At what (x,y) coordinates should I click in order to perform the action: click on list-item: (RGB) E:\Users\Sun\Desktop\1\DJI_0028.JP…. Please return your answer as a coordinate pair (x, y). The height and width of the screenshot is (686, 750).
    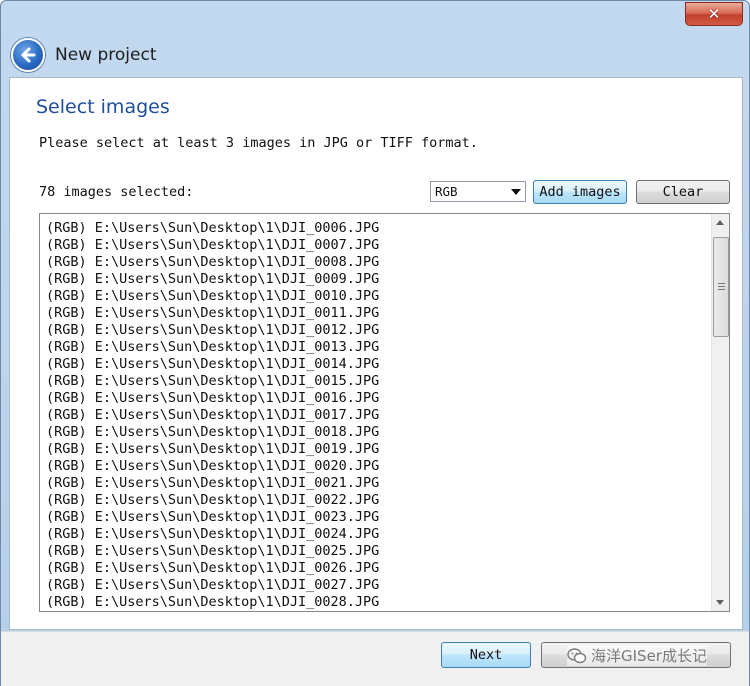
    Looking at the image, I should click on (212, 602).